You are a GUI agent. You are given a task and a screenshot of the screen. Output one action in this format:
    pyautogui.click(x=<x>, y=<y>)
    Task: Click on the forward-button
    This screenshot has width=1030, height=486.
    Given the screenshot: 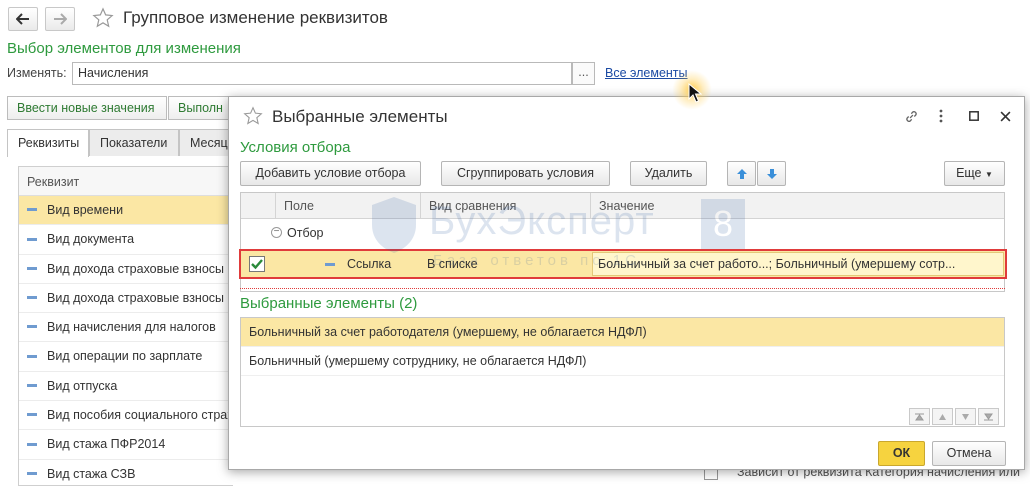 What is the action you would take?
    pyautogui.click(x=60, y=19)
    